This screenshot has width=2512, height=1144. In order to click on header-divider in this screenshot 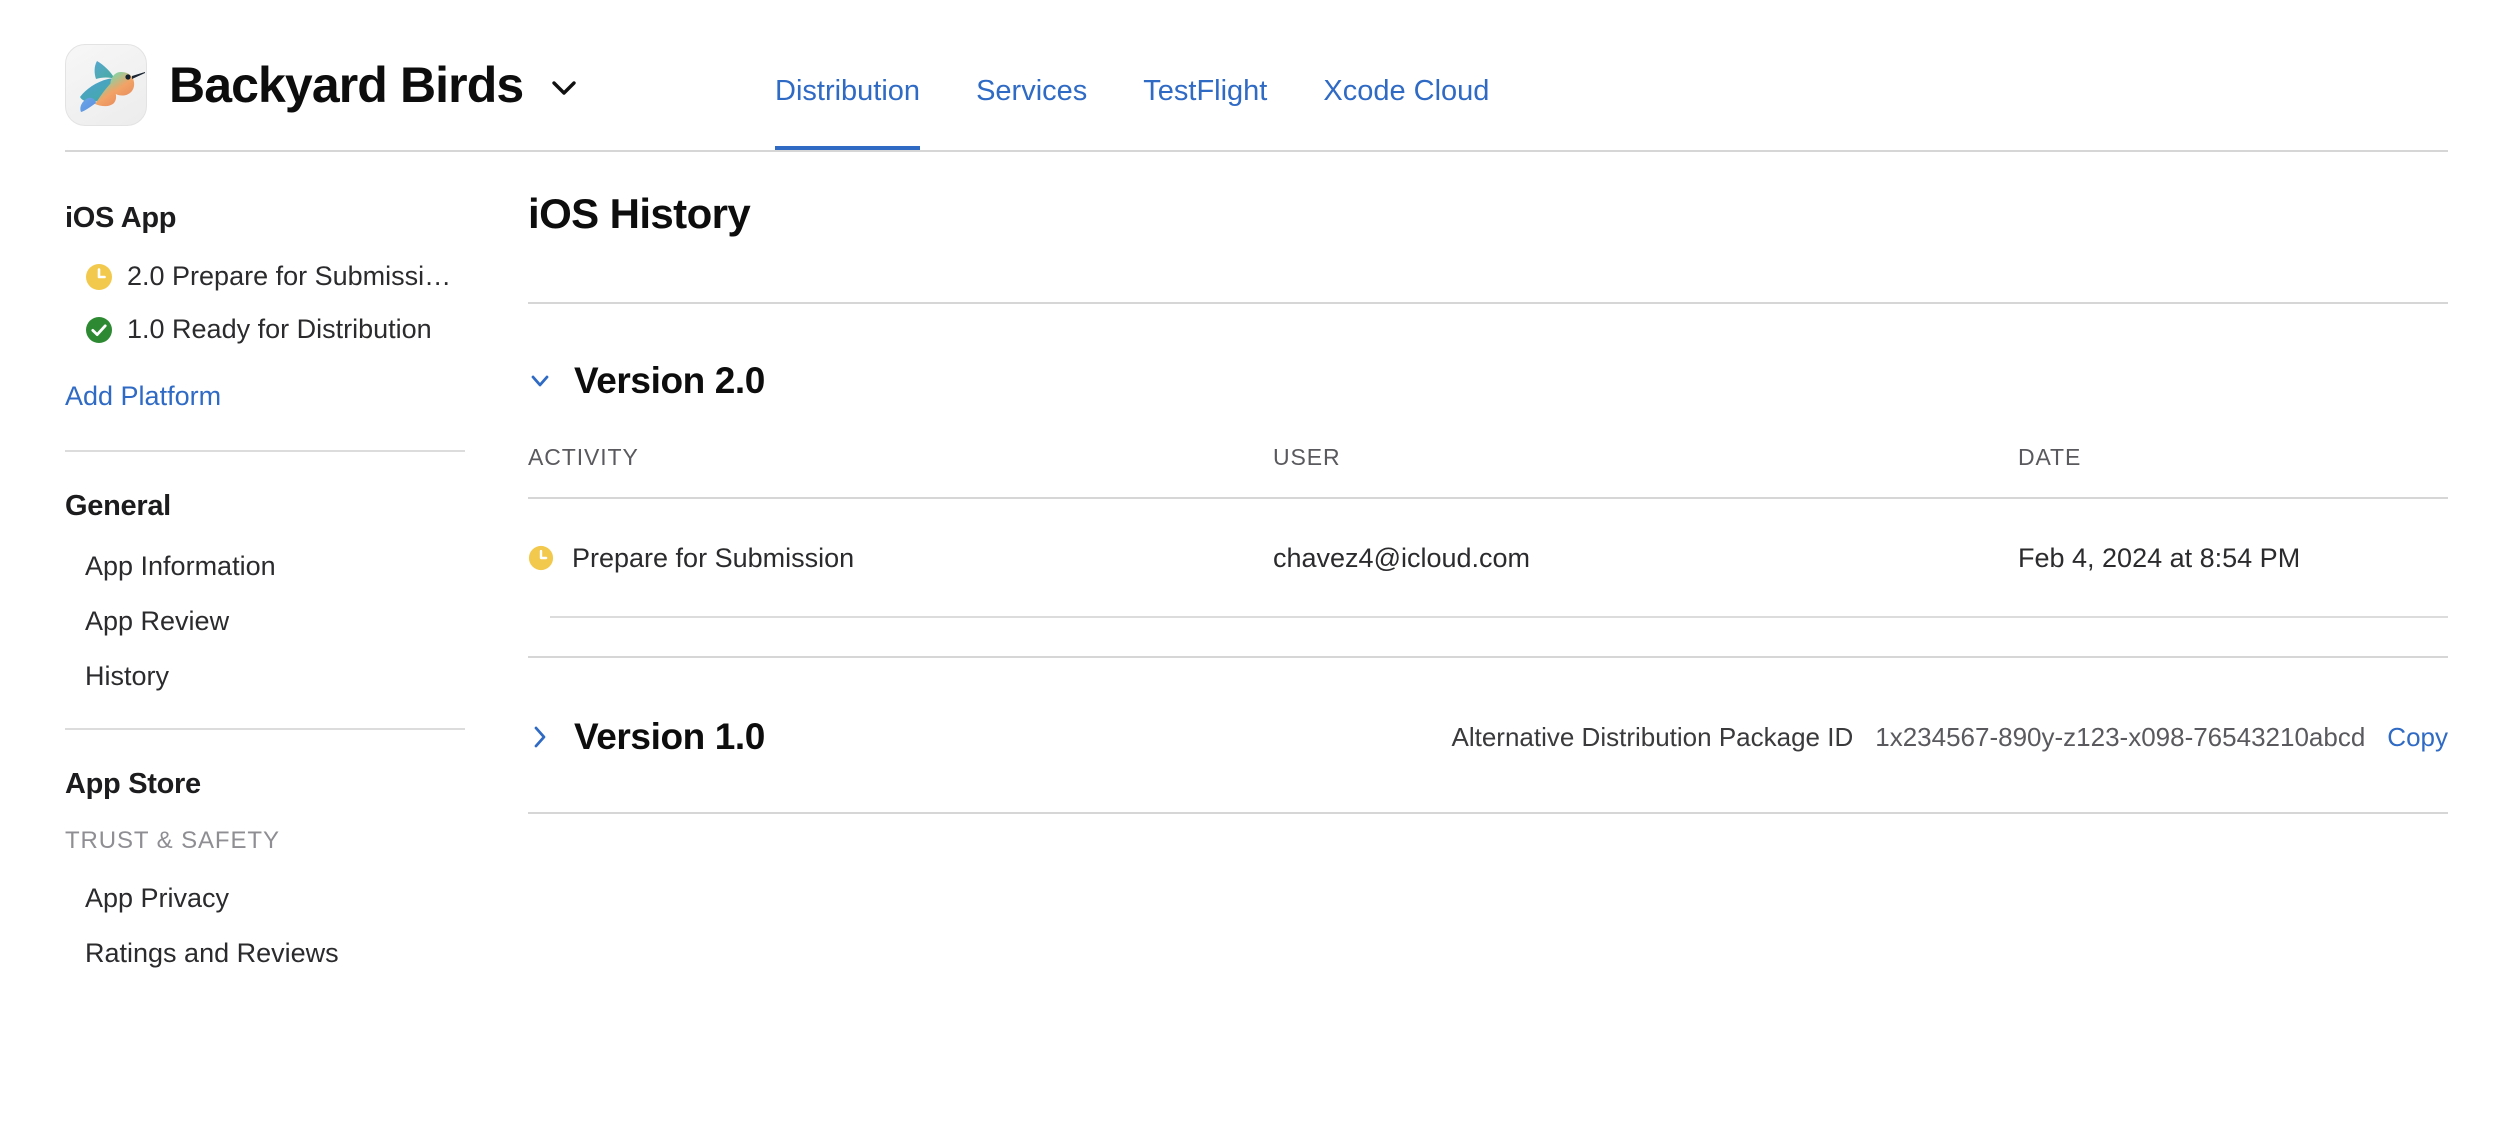, I will do `click(1256, 151)`.